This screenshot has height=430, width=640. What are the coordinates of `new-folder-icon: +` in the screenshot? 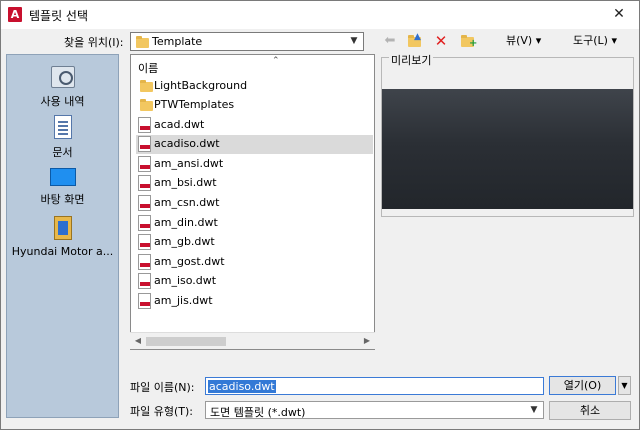 It's located at (468, 41).